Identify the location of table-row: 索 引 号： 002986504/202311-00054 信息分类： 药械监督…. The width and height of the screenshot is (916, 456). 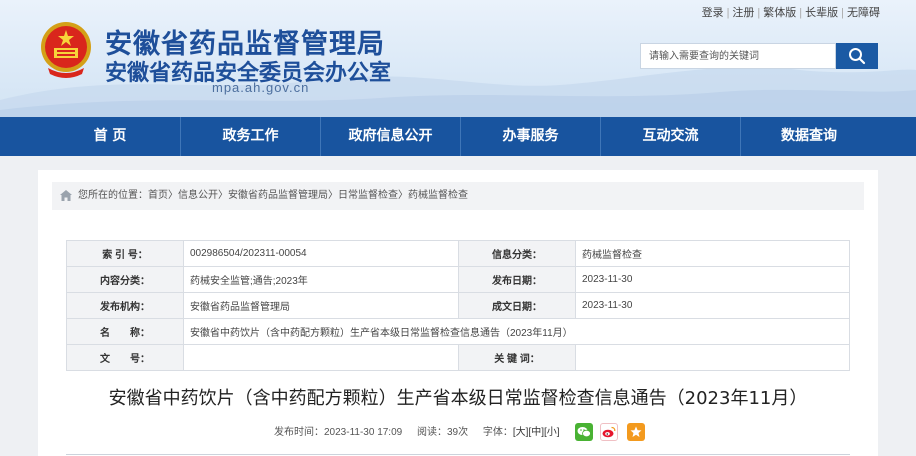
(458, 253).